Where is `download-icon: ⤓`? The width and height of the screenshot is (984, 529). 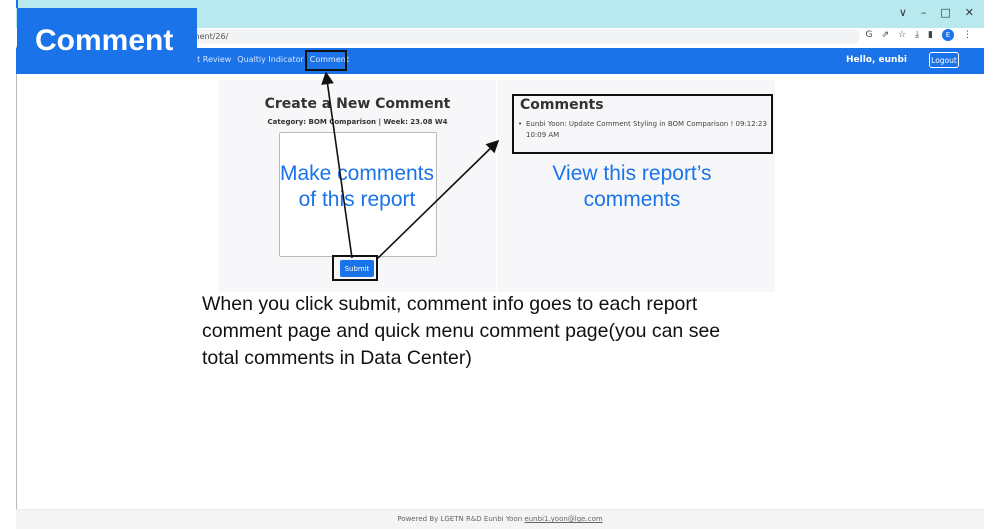 download-icon: ⤓ is located at coordinates (917, 35).